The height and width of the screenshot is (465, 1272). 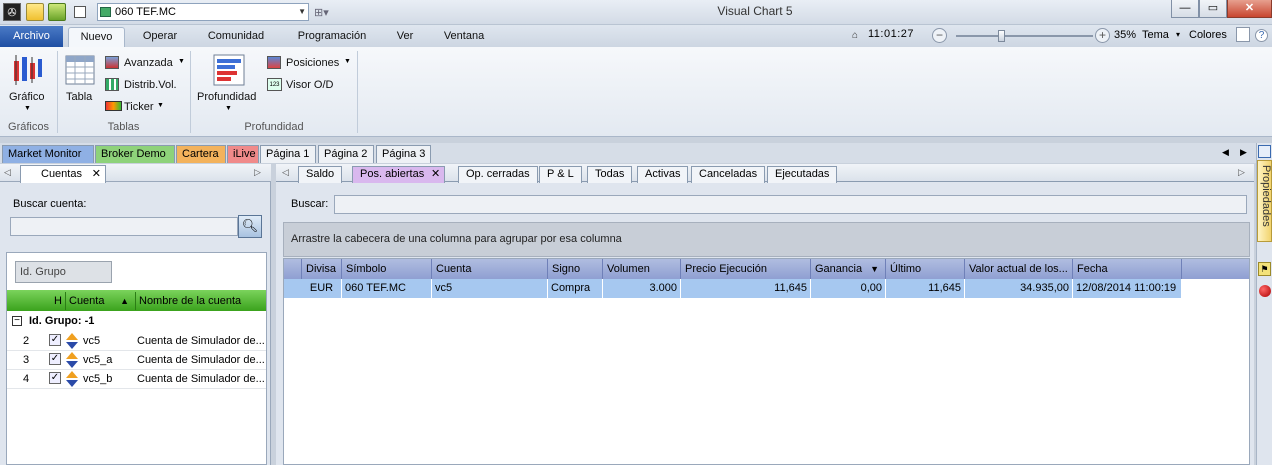 What do you see at coordinates (1265, 291) in the screenshot?
I see `record-icon` at bounding box center [1265, 291].